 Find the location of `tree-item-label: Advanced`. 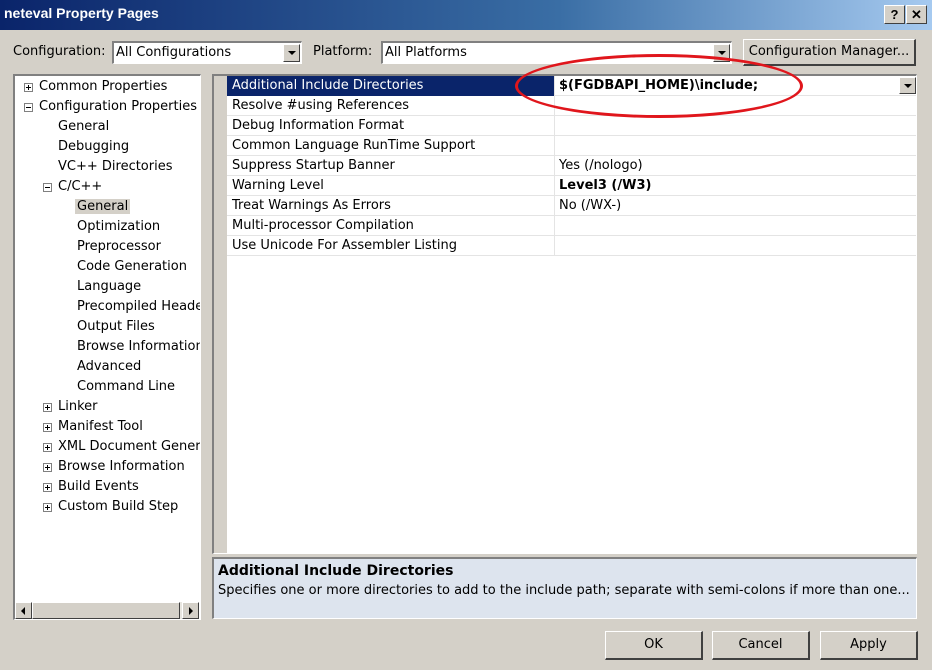

tree-item-label: Advanced is located at coordinates (109, 366).